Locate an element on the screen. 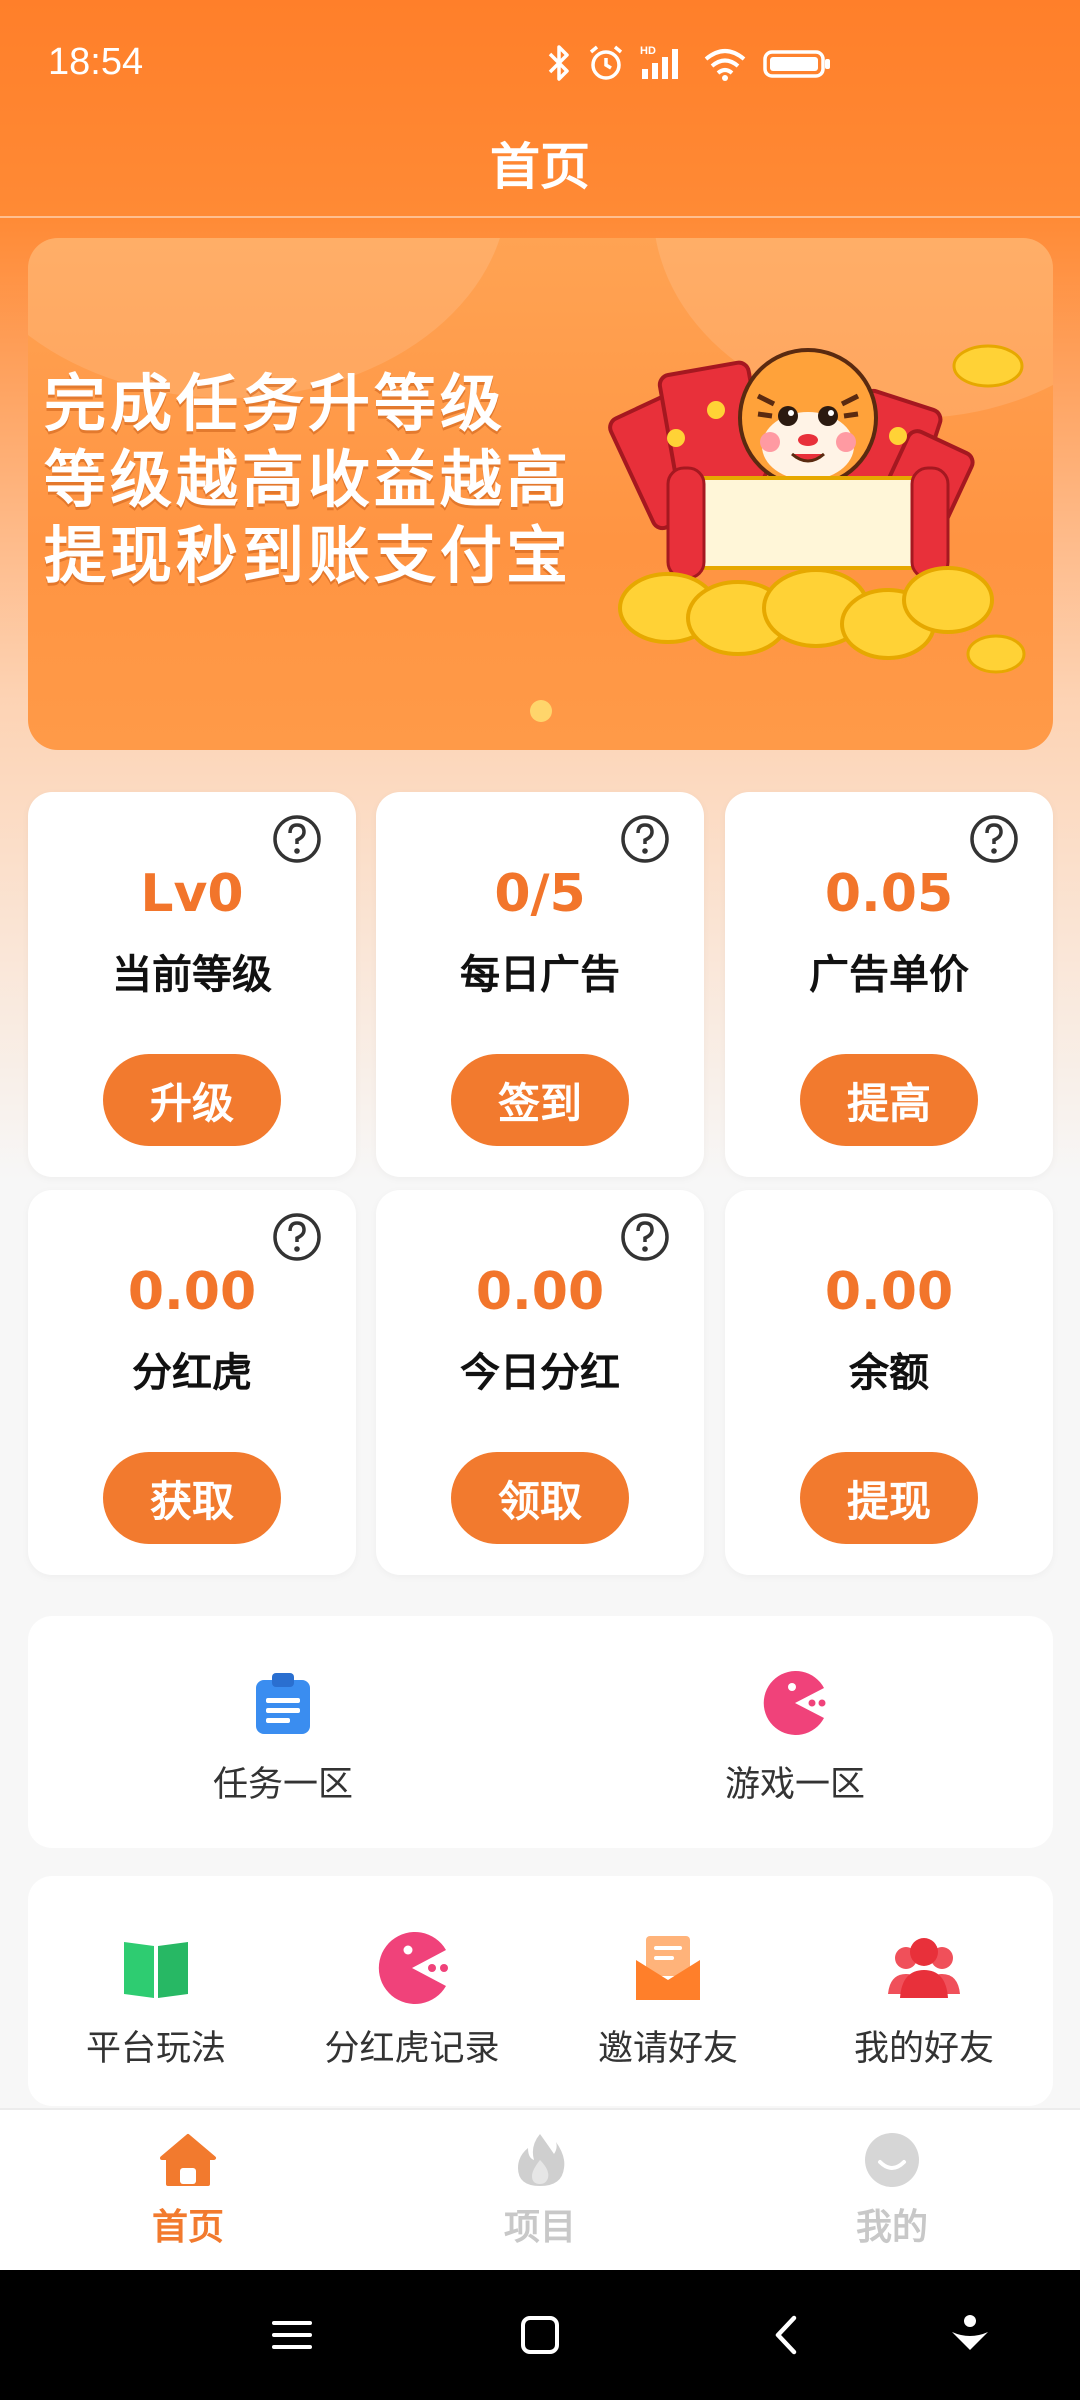 The width and height of the screenshot is (1080, 2400). withdraw-button: 提现 is located at coordinates (889, 1498).